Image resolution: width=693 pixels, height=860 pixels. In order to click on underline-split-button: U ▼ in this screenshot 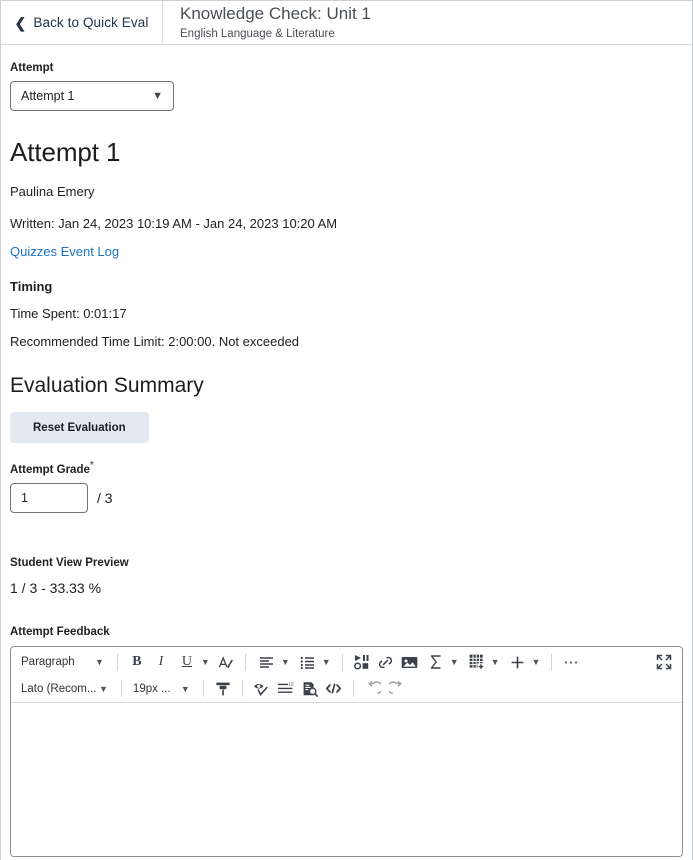, I will do `click(193, 662)`.